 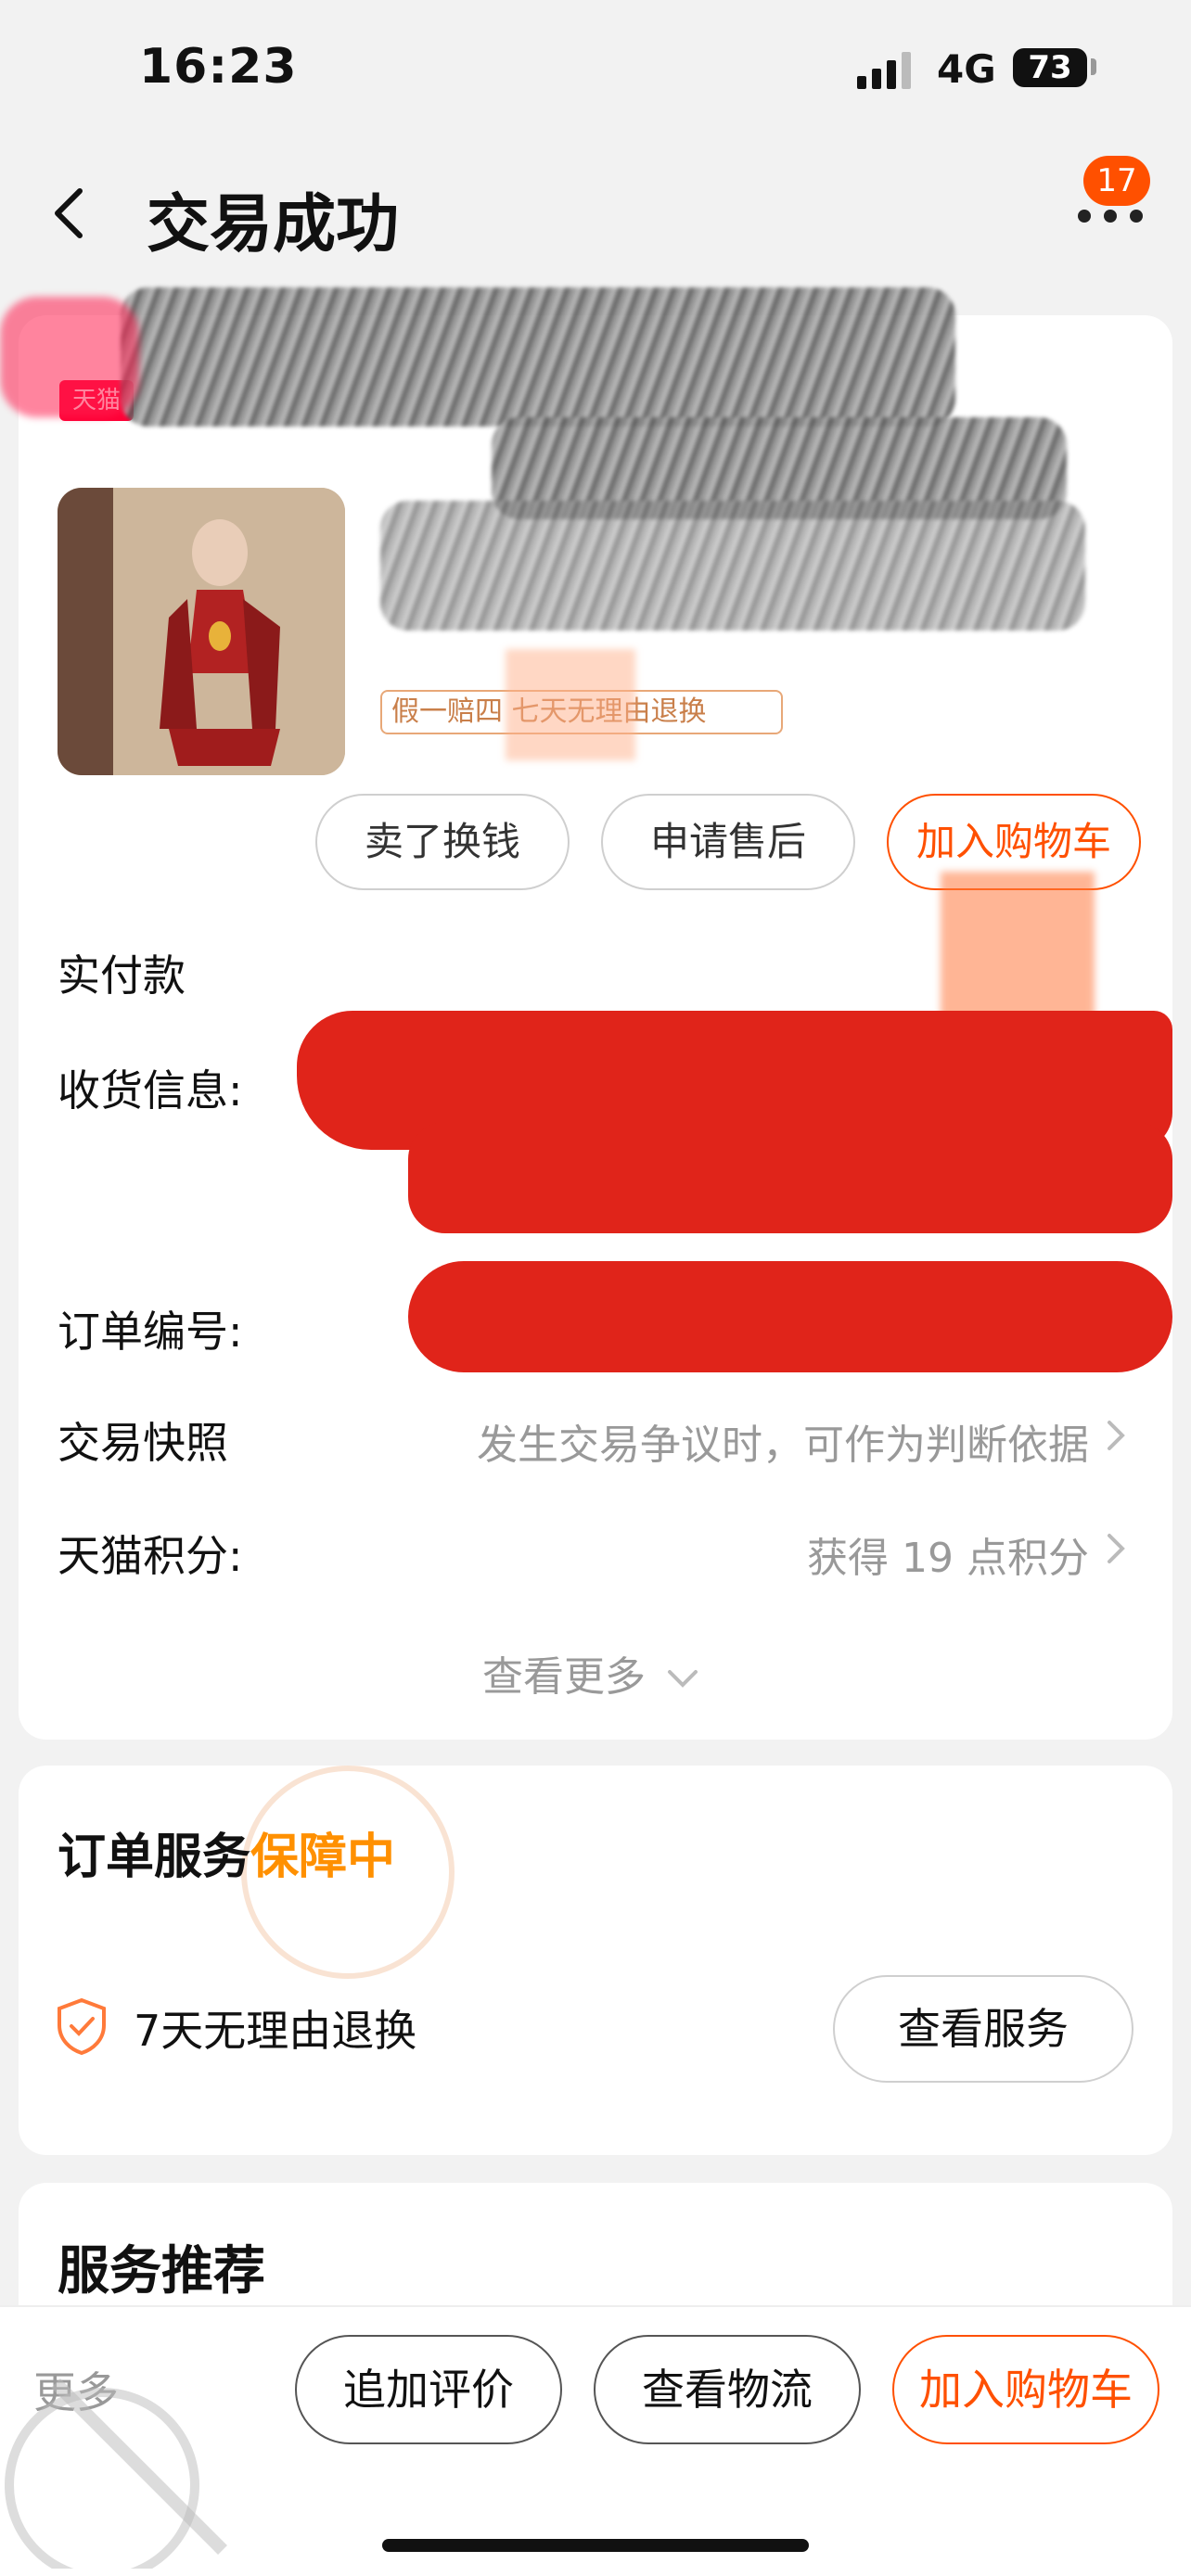 I want to click on address-label: 收货信息:, so click(x=151, y=1090).